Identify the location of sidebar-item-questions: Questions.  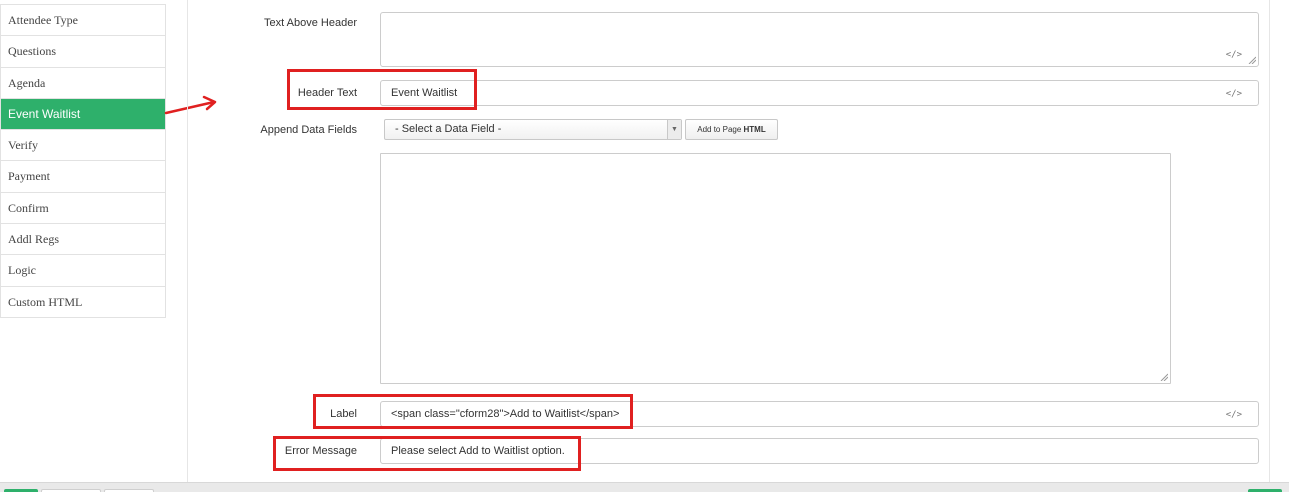
(83, 50).